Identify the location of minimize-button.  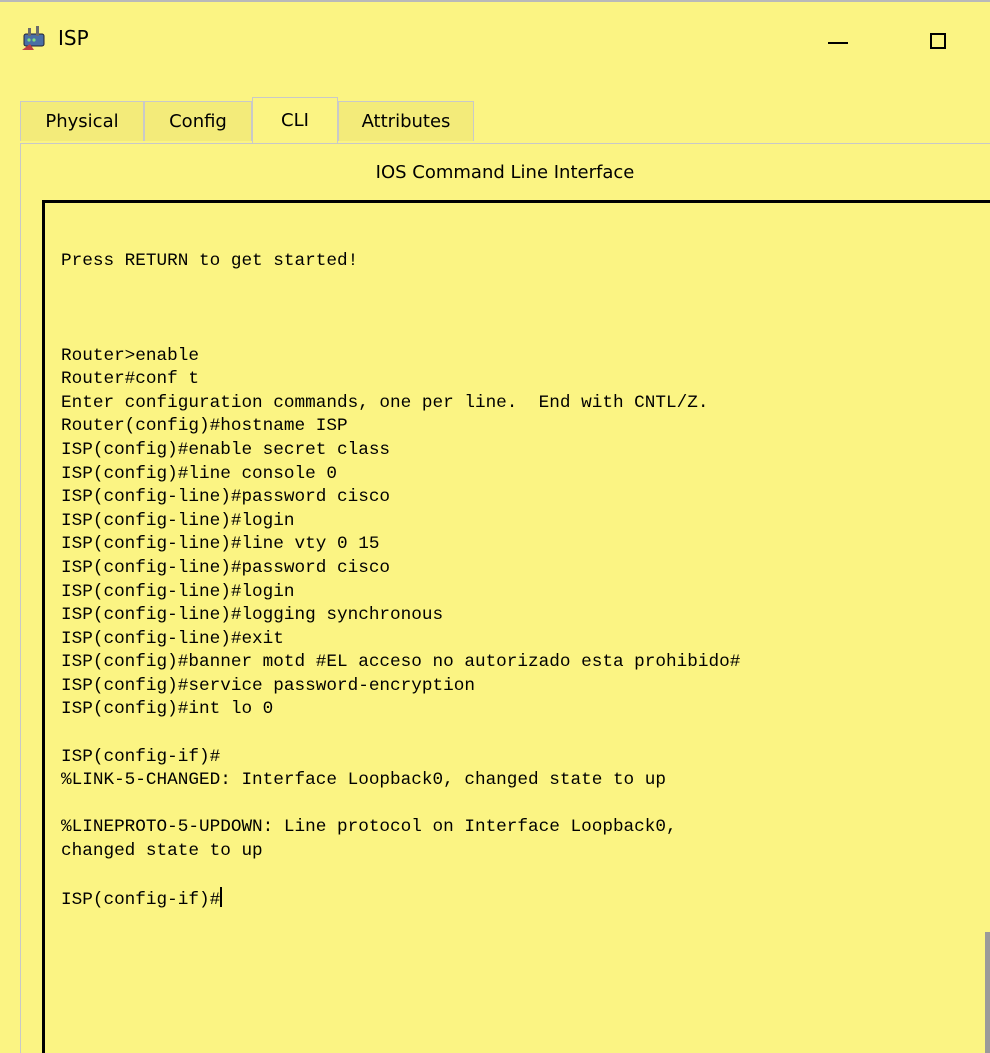
(838, 41).